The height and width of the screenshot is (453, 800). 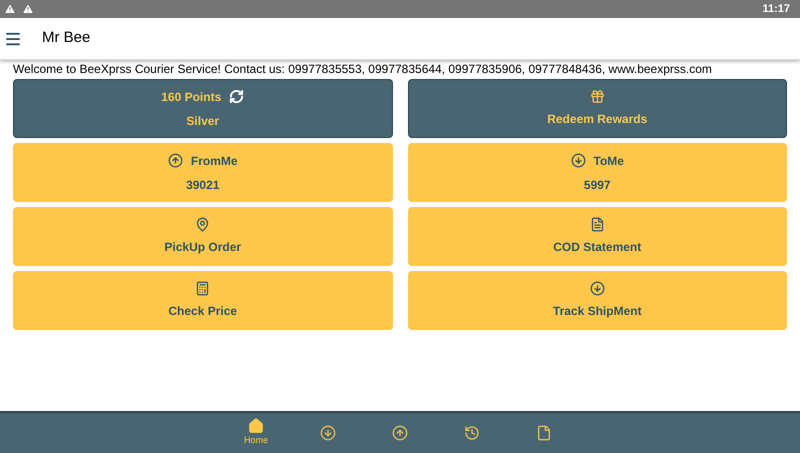 I want to click on app-title: Mr Bee, so click(x=66, y=38).